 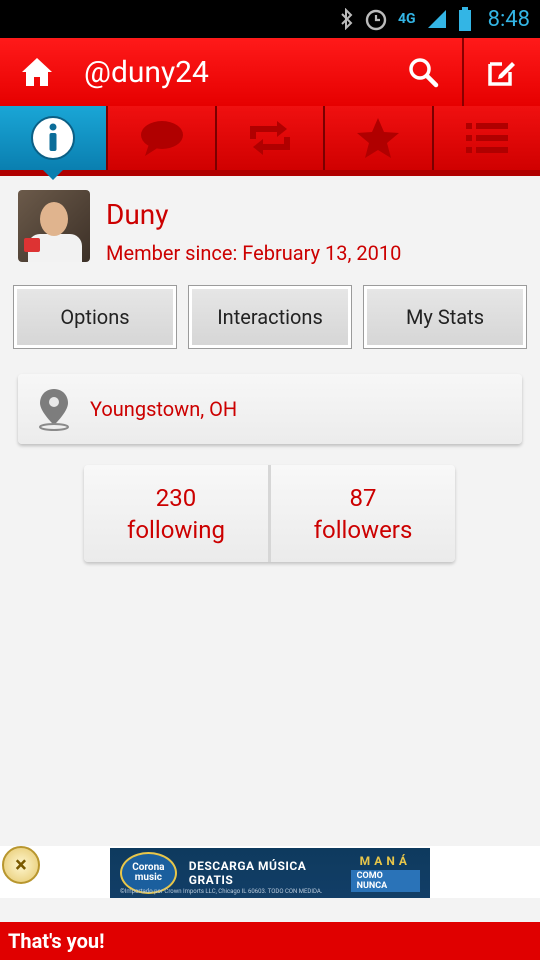 I want to click on compose-button, so click(x=501, y=72).